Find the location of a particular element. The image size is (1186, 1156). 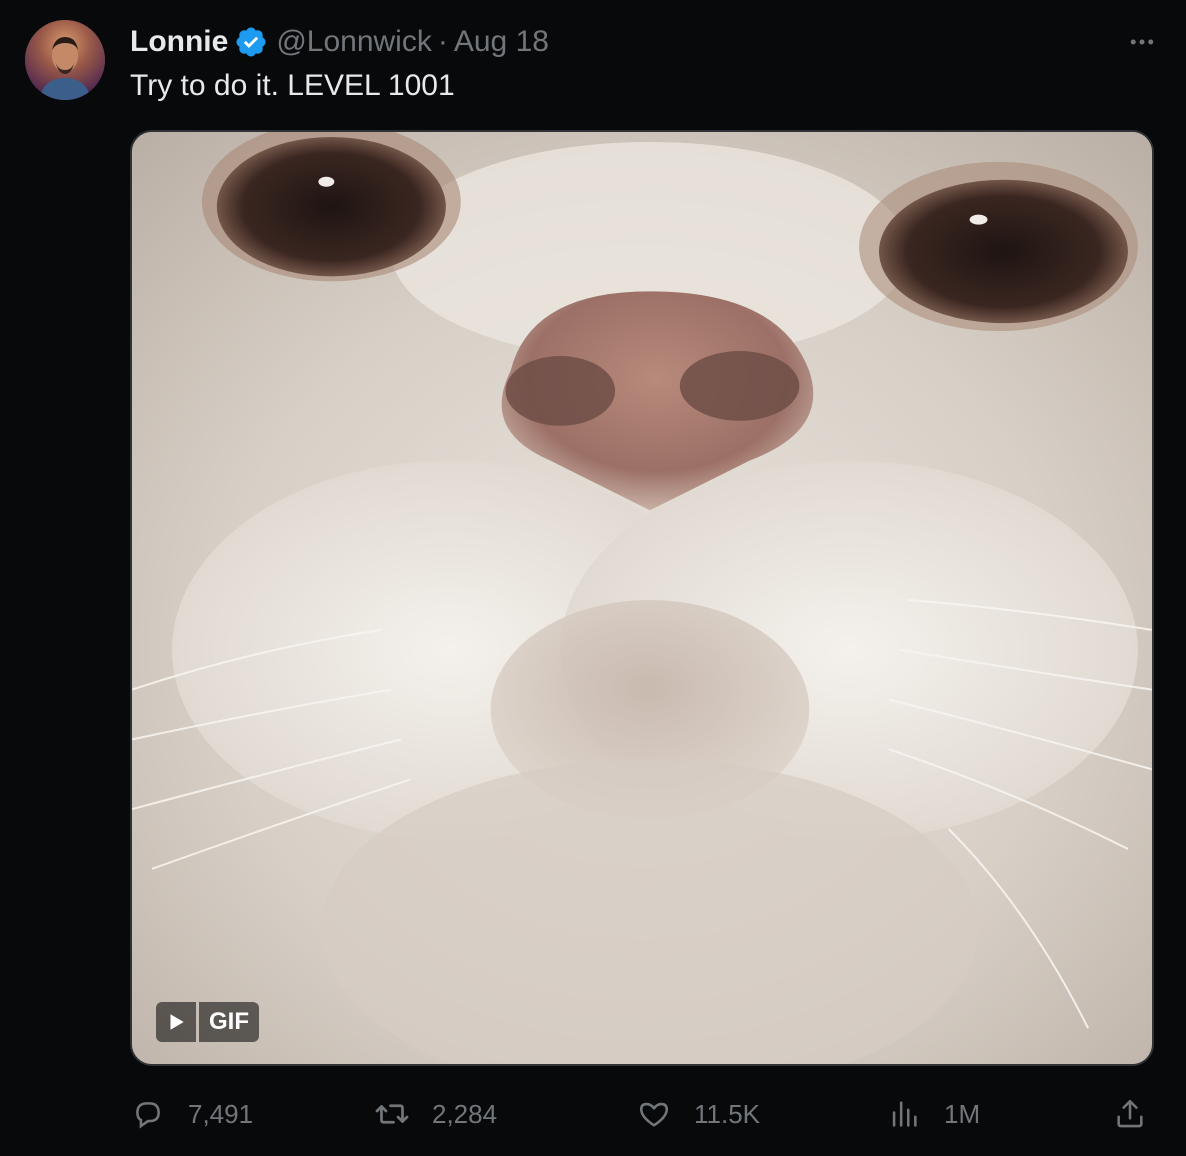

tweet-header: Lonnie @Lonnwick · Aug 18 is located at coordinates (339, 42).